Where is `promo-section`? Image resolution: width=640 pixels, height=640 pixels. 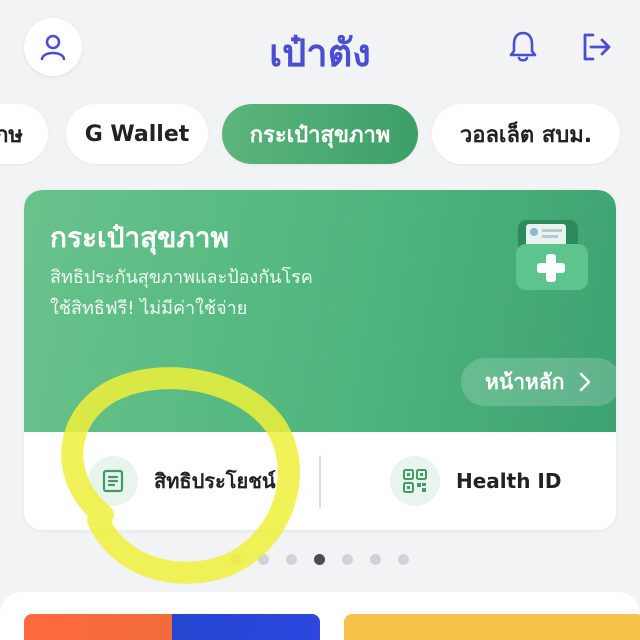
promo-section is located at coordinates (320, 616).